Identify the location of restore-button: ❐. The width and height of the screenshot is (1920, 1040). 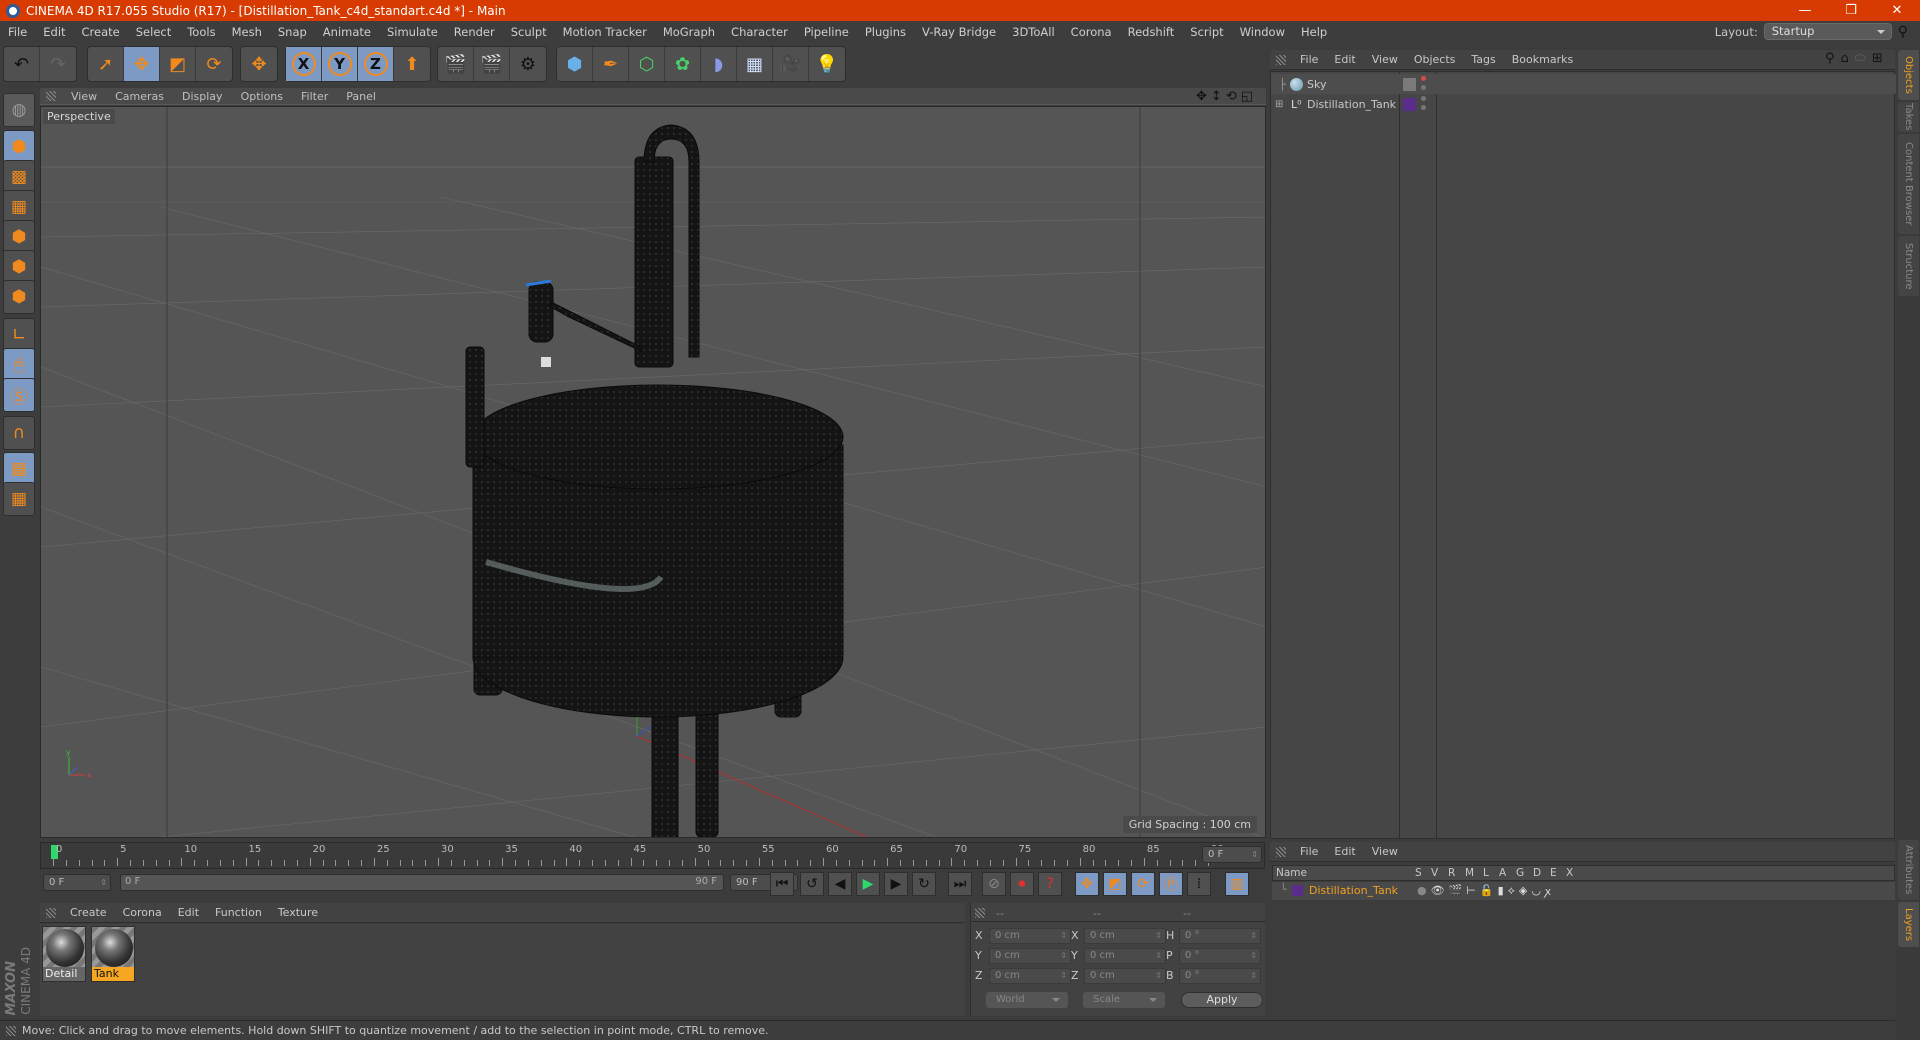
(1851, 10).